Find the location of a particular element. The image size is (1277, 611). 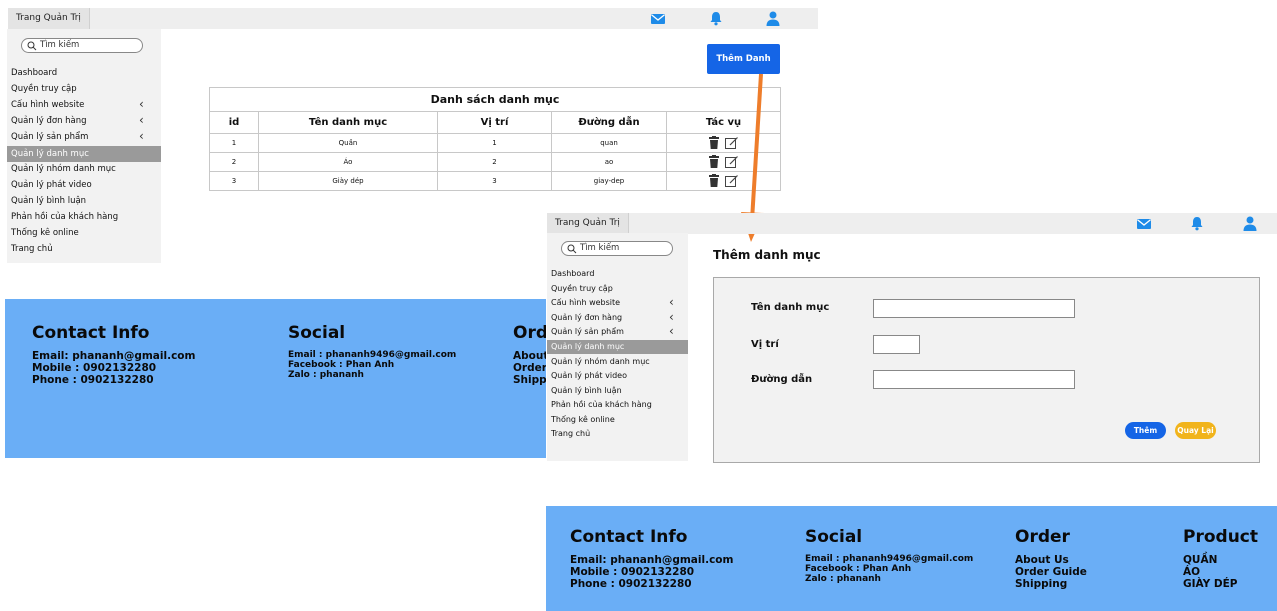

sidebar-item-online-stats: Thống kê online is located at coordinates (617, 419).